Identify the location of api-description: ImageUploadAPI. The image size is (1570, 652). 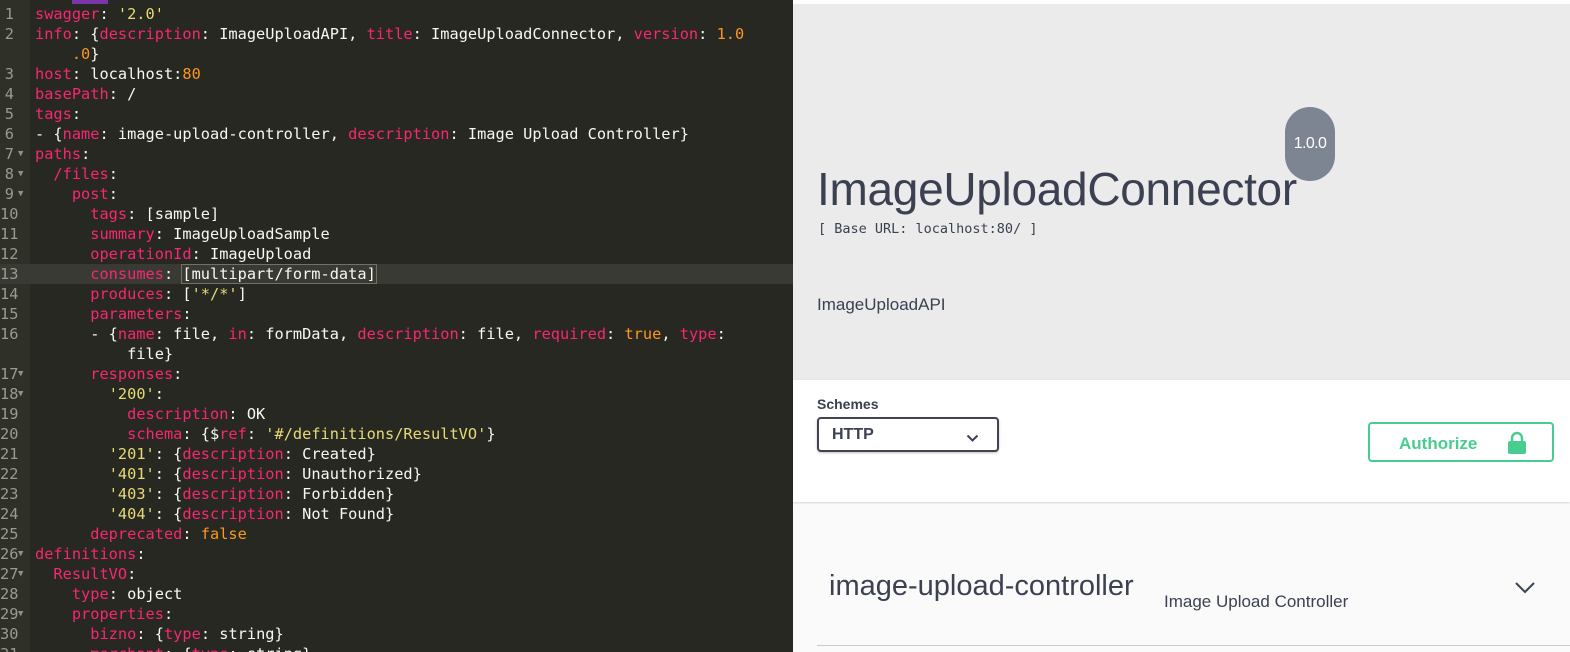
(881, 304).